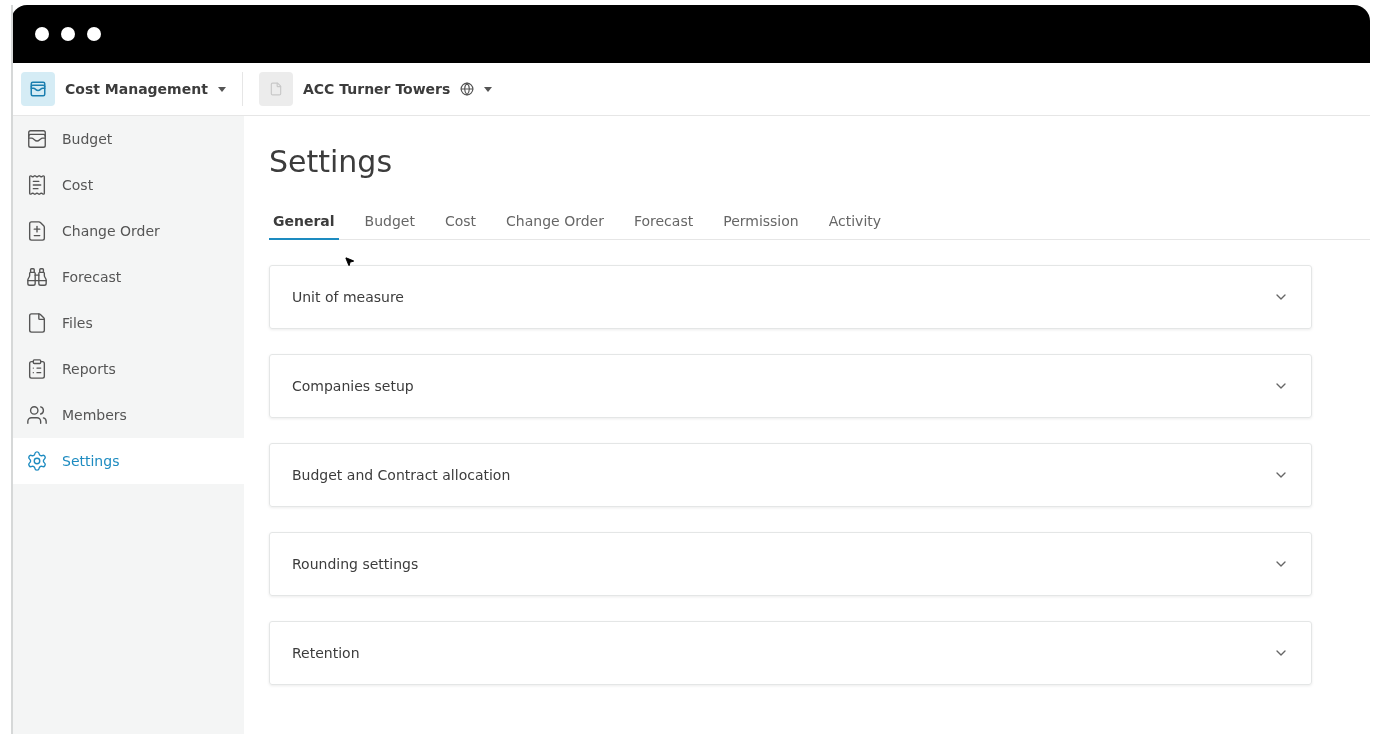 The height and width of the screenshot is (734, 1378). What do you see at coordinates (38, 89) in the screenshot?
I see `wallet-icon` at bounding box center [38, 89].